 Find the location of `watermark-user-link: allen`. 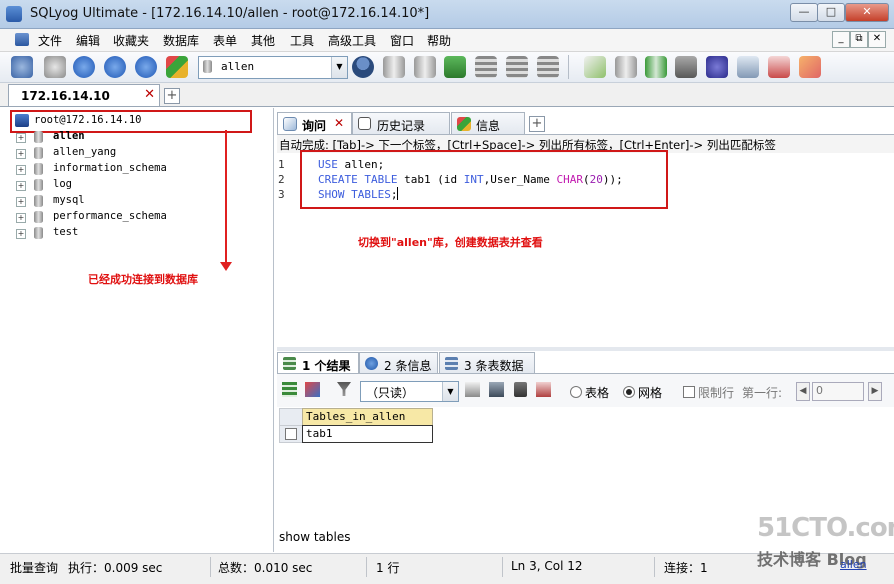

watermark-user-link: allen is located at coordinates (853, 564).